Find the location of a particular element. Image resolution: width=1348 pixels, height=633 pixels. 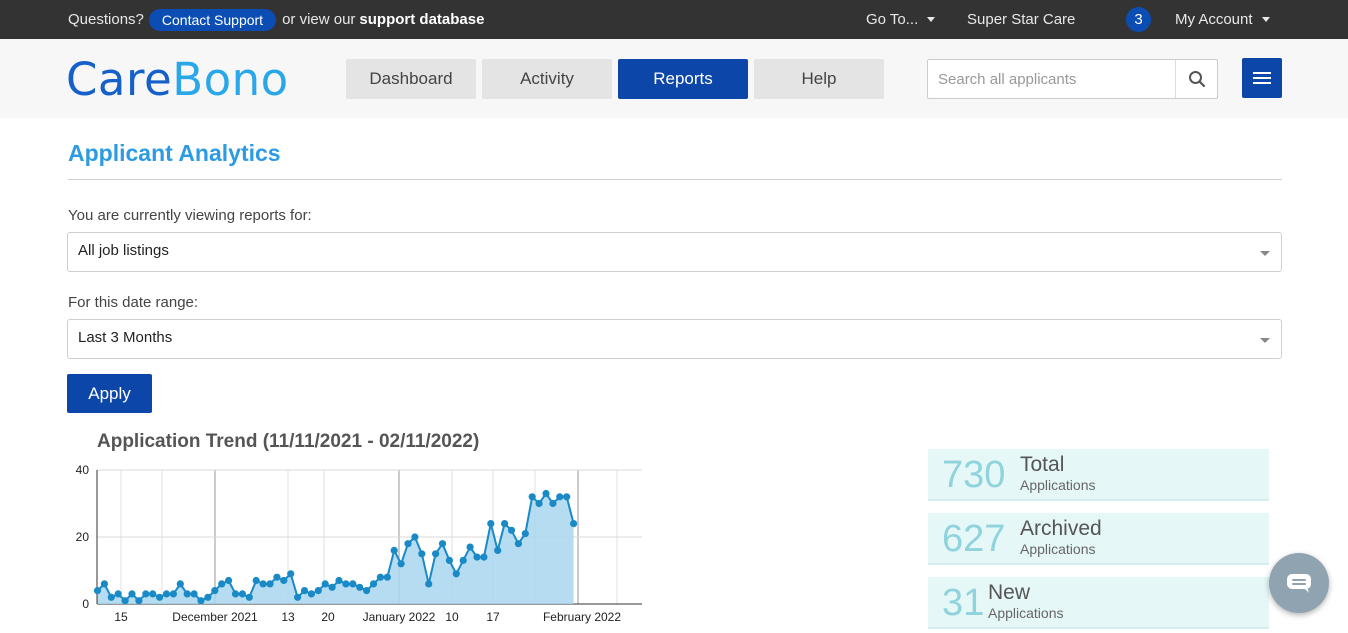

tab-dashboard: Dashboard is located at coordinates (411, 79).